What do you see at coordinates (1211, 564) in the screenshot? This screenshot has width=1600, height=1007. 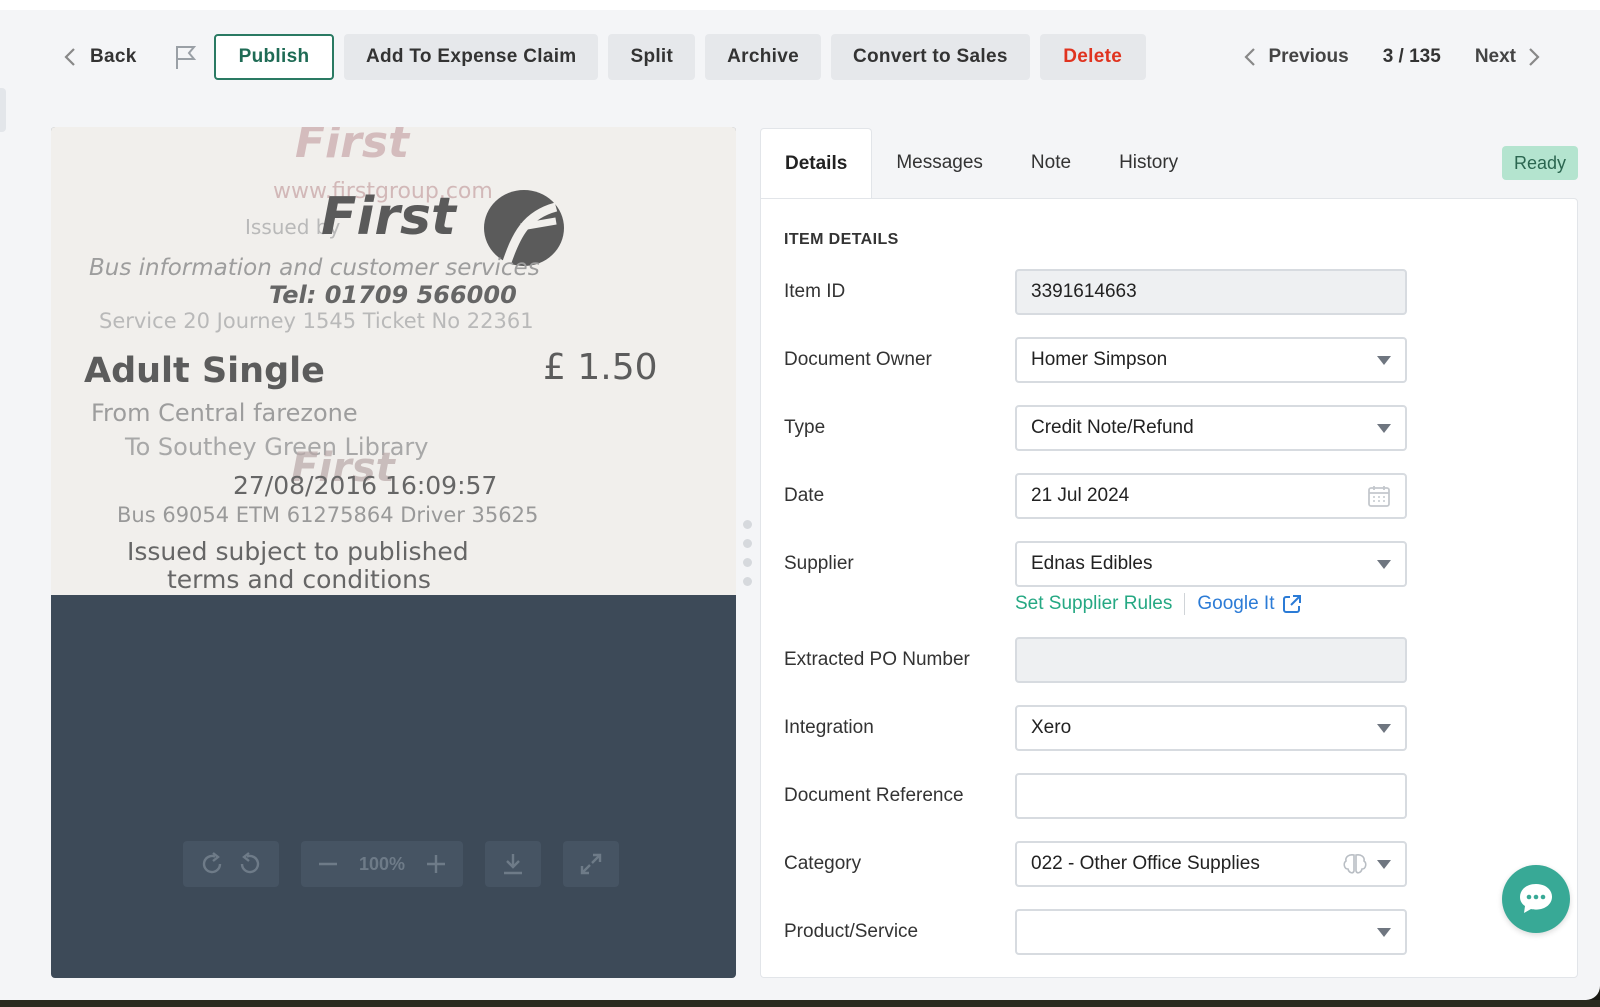 I see `supplier-select: Ednas Edibles` at bounding box center [1211, 564].